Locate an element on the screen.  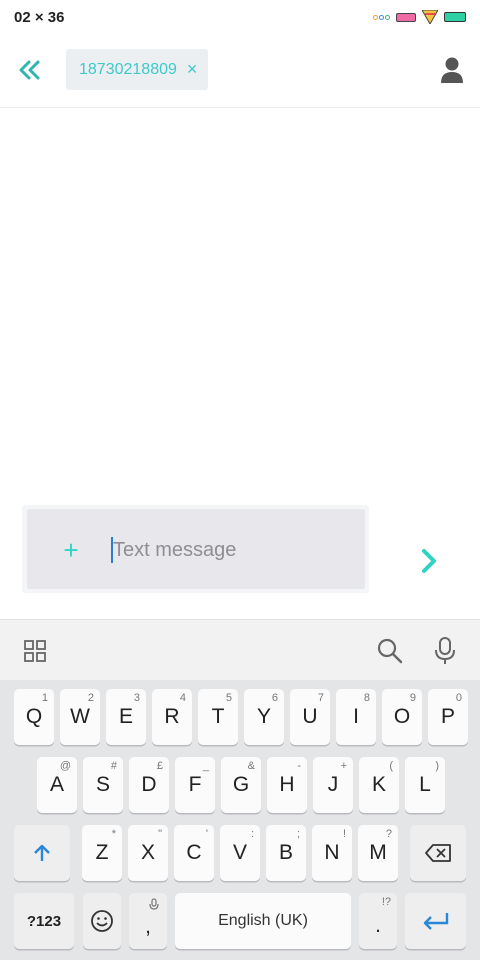
key-a: A @ is located at coordinates (57, 785).